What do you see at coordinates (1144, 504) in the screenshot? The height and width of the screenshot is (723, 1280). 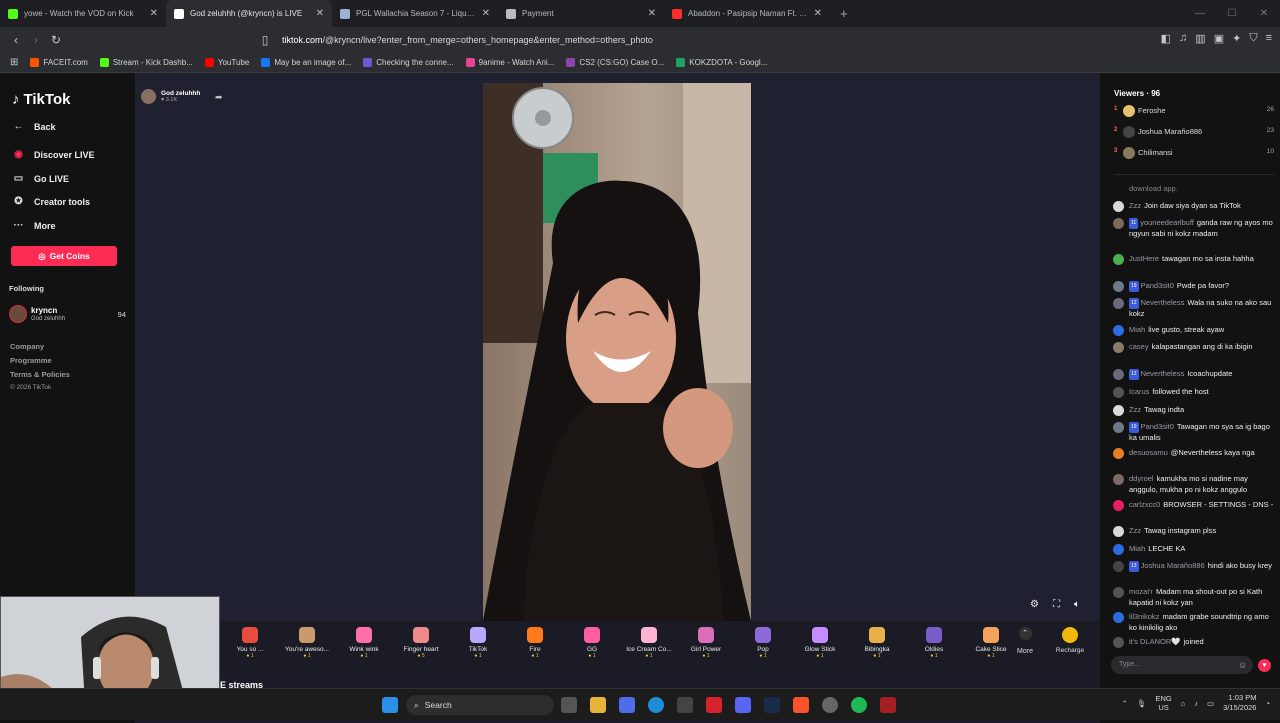 I see `chat-username: carlzxcc0` at bounding box center [1144, 504].